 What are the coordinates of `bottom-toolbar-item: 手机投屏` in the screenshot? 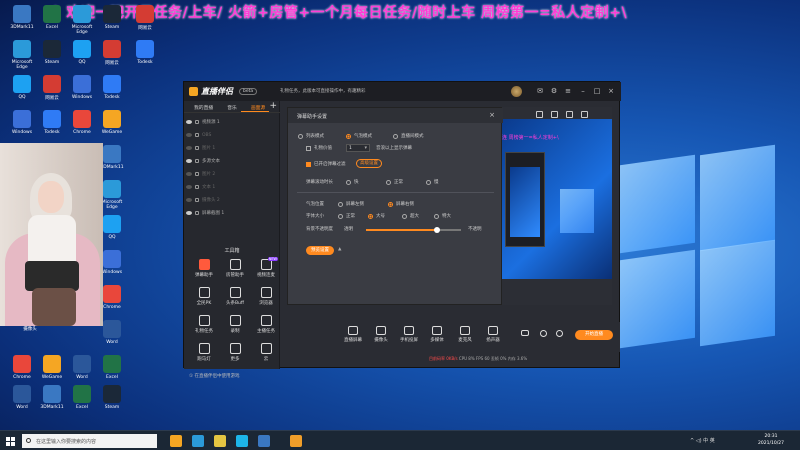 It's located at (409, 334).